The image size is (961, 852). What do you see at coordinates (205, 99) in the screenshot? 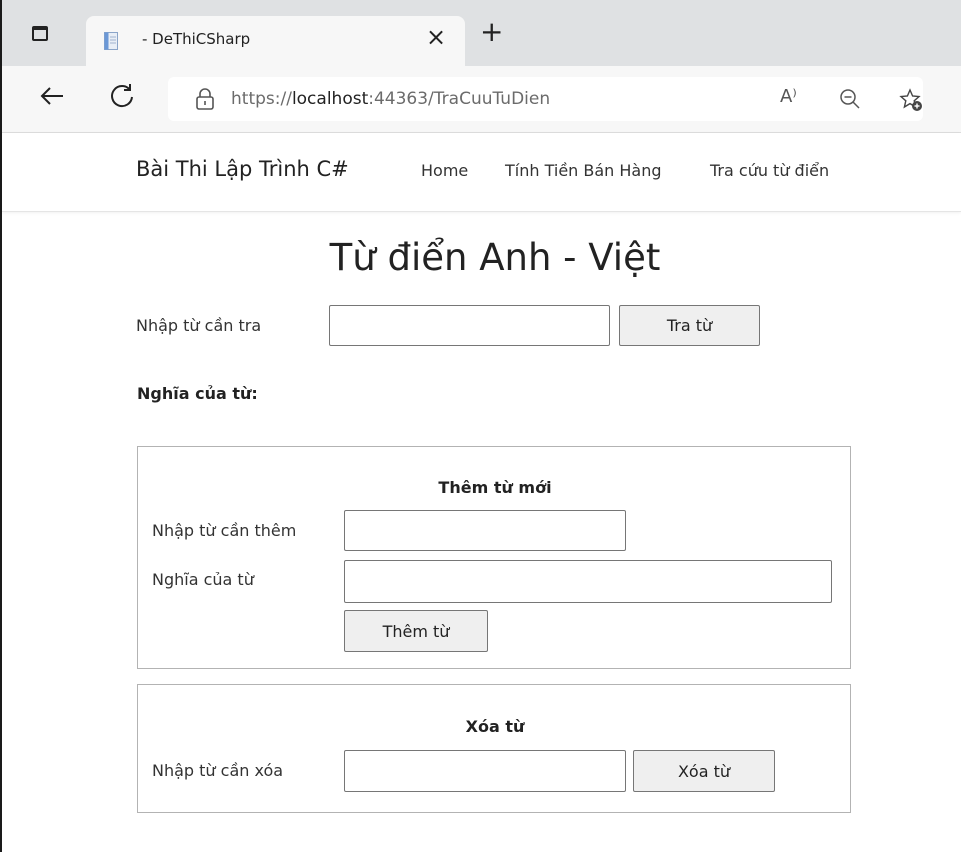
I see `lock-icon` at bounding box center [205, 99].